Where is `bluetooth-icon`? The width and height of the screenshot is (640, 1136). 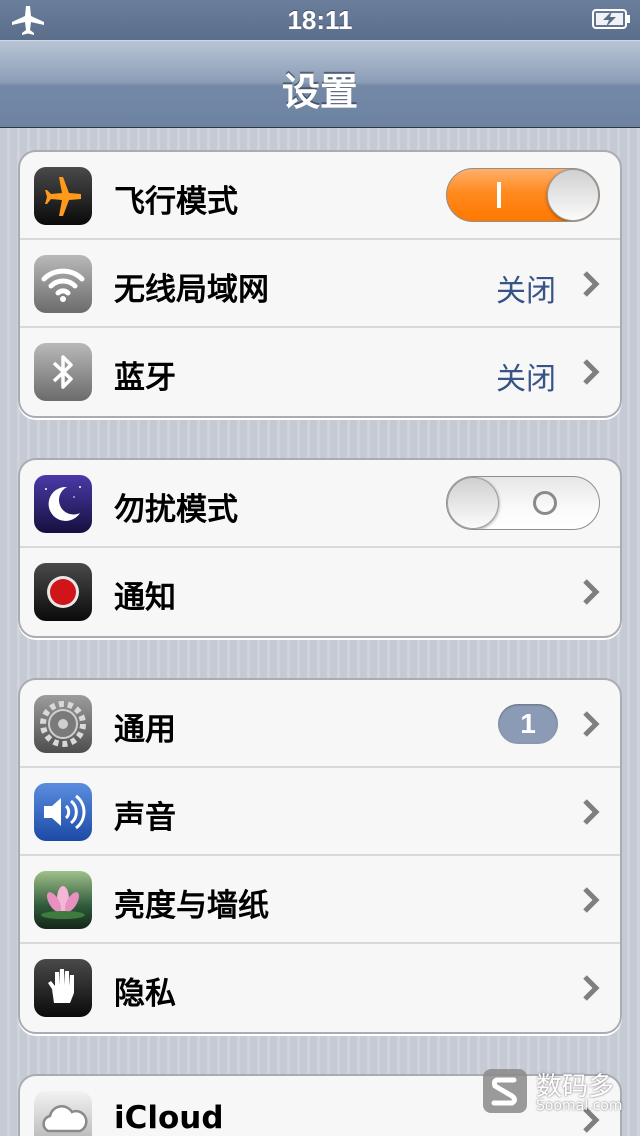 bluetooth-icon is located at coordinates (63, 372).